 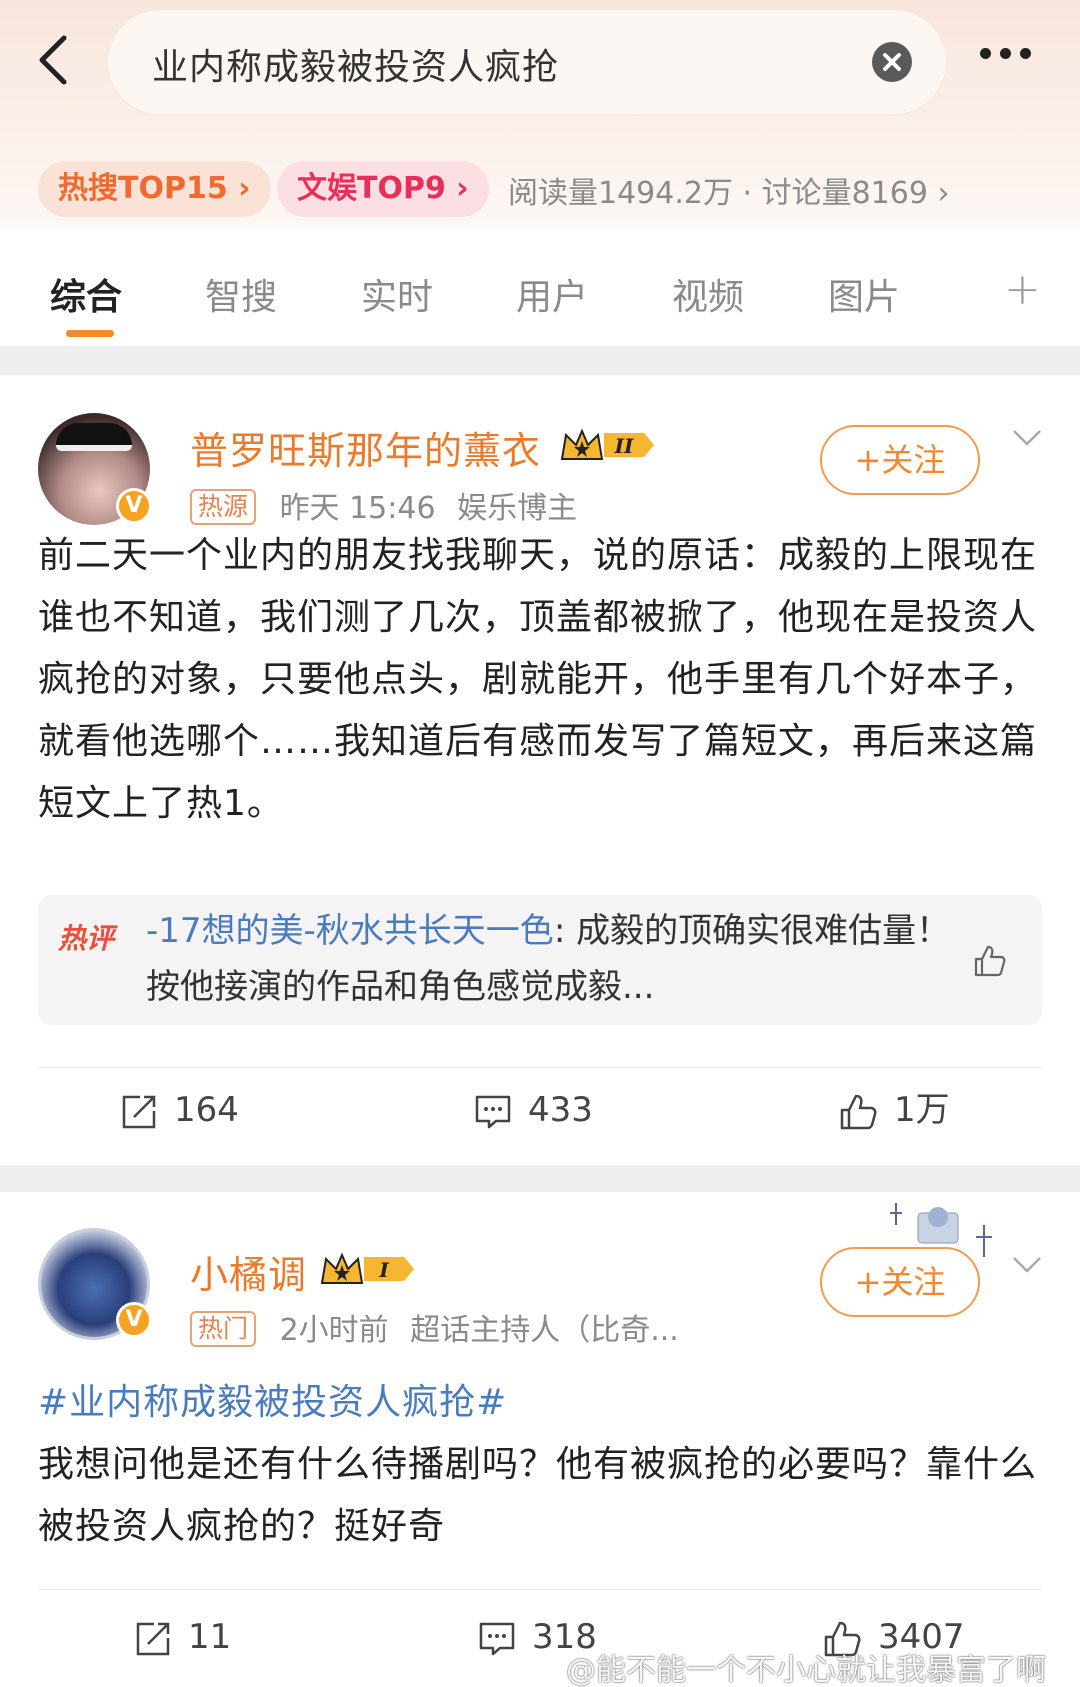 I want to click on hot-comment-author: -17想的美-秋水共长天一色, so click(x=350, y=931).